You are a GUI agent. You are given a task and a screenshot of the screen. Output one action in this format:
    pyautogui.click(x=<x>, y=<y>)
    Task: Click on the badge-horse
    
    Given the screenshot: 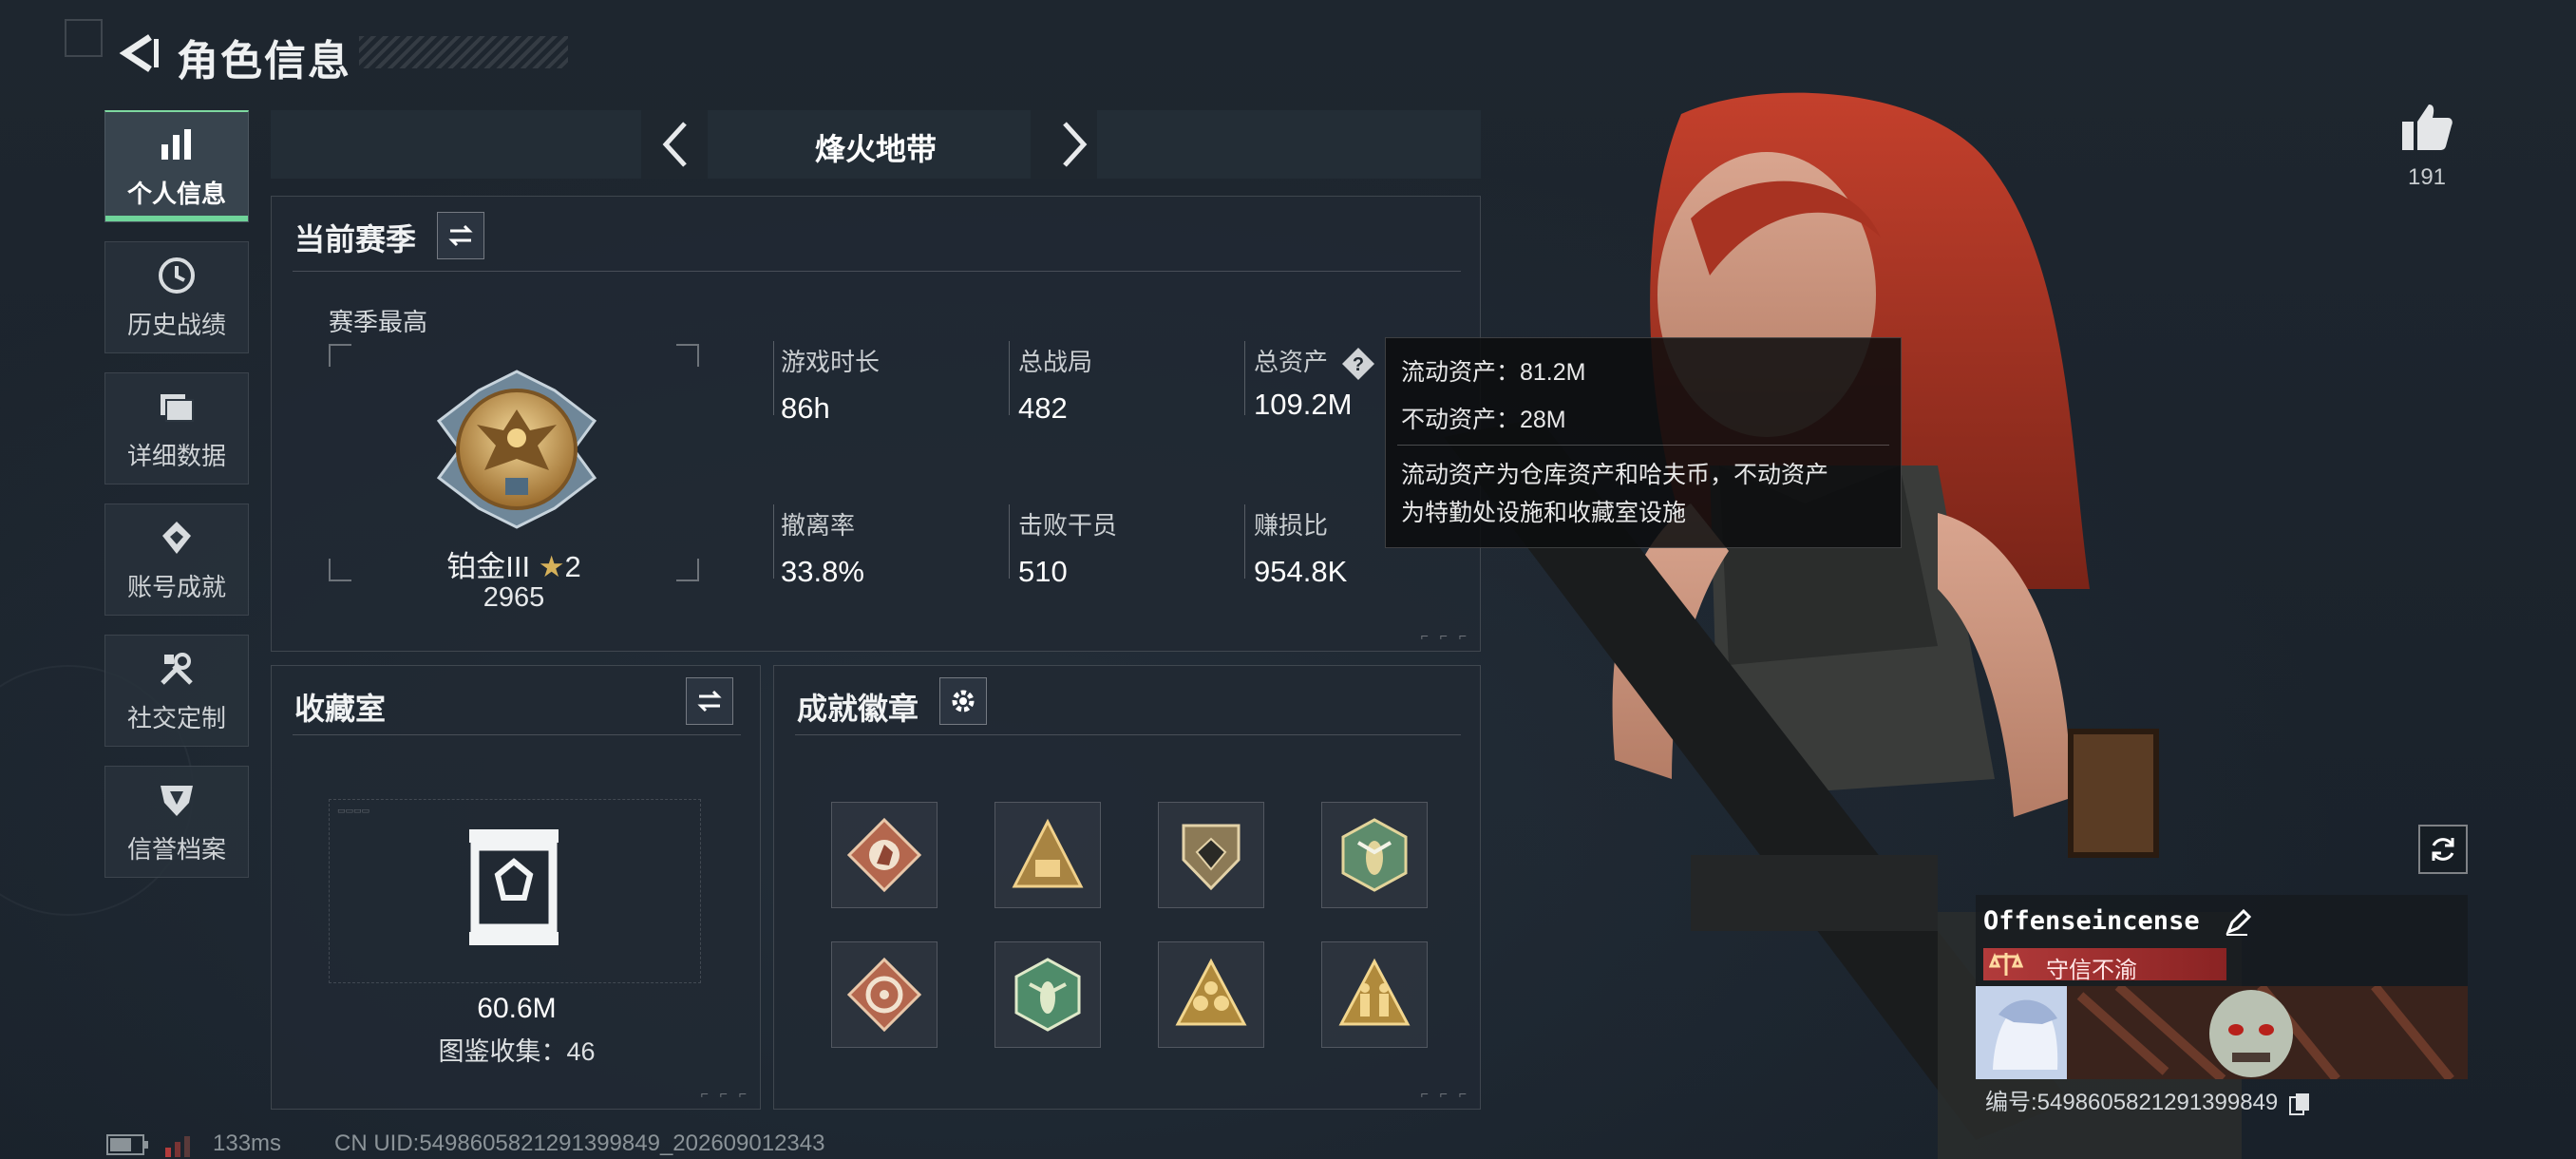 What is the action you would take?
    pyautogui.click(x=884, y=855)
    